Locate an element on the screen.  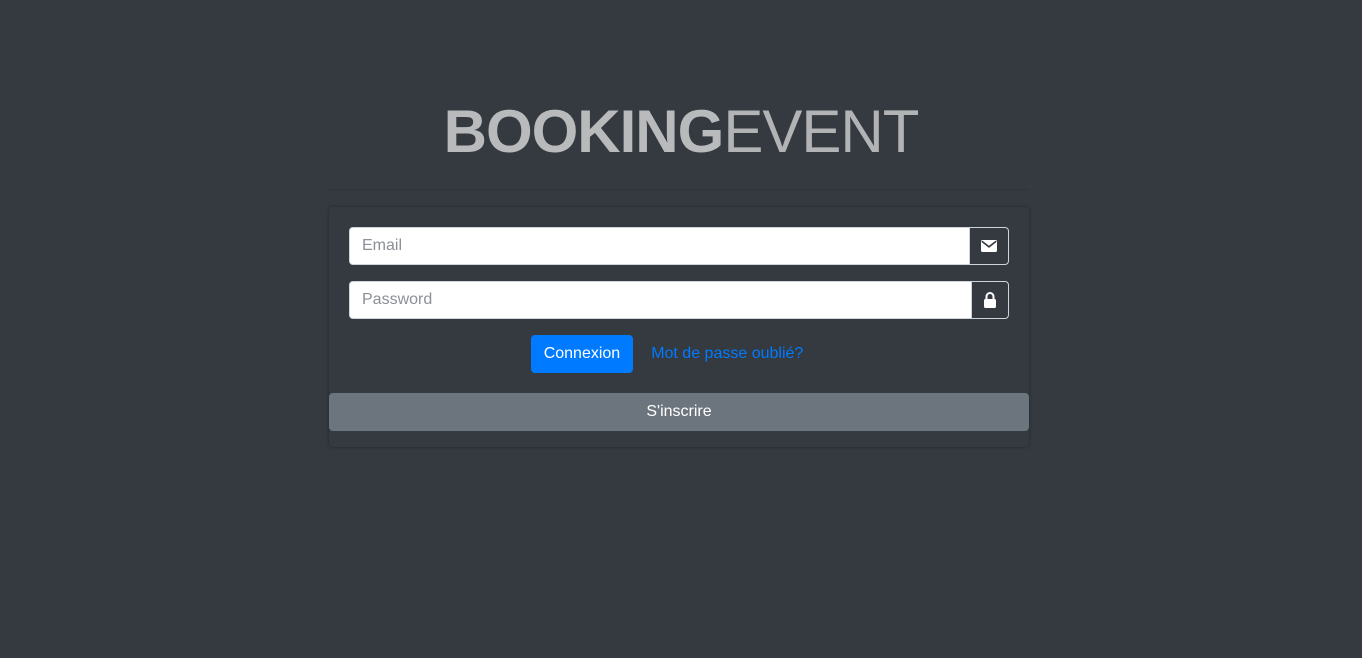
register-button: S'inscrire is located at coordinates (679, 412).